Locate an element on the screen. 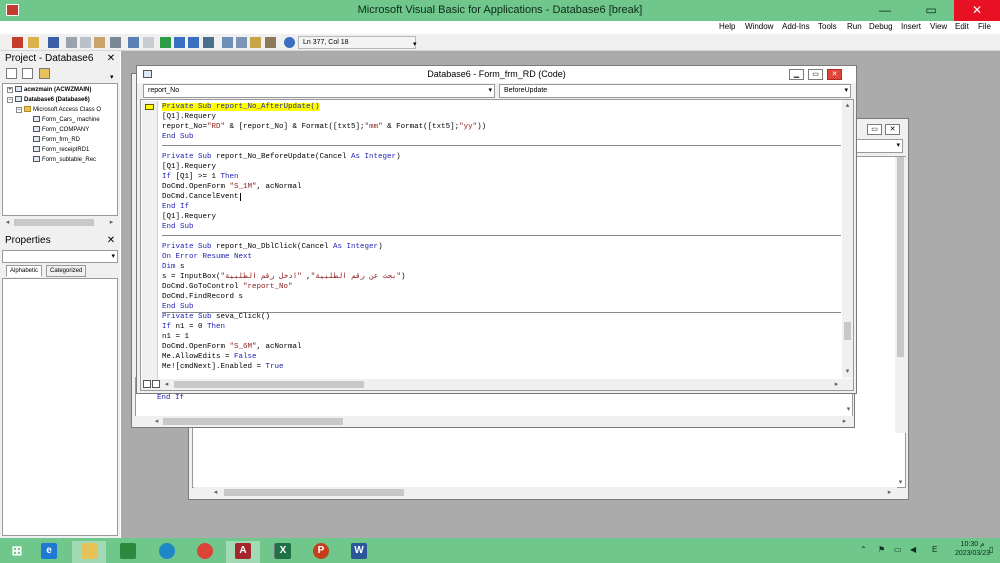 Image resolution: width=1000 pixels, height=563 pixels. tab-categorized: Categorized is located at coordinates (66, 271).